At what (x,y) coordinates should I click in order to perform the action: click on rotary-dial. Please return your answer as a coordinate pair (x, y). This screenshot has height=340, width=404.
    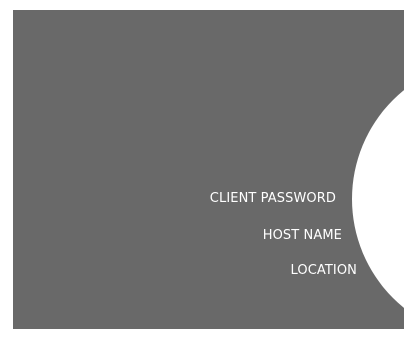
    Looking at the image, I should click on (378, 194).